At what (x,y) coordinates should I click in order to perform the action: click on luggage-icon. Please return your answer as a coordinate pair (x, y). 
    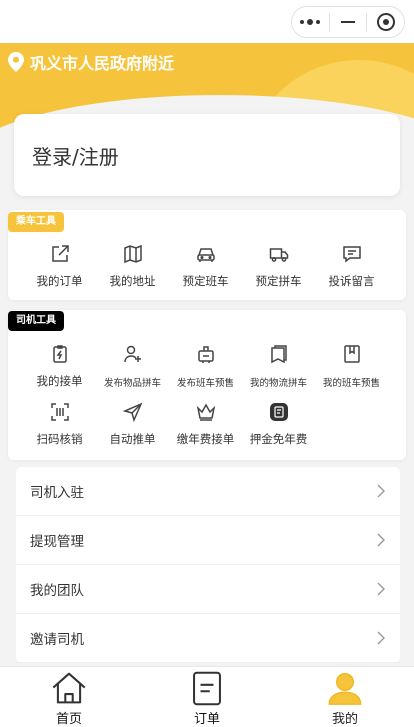
    Looking at the image, I should click on (205, 354).